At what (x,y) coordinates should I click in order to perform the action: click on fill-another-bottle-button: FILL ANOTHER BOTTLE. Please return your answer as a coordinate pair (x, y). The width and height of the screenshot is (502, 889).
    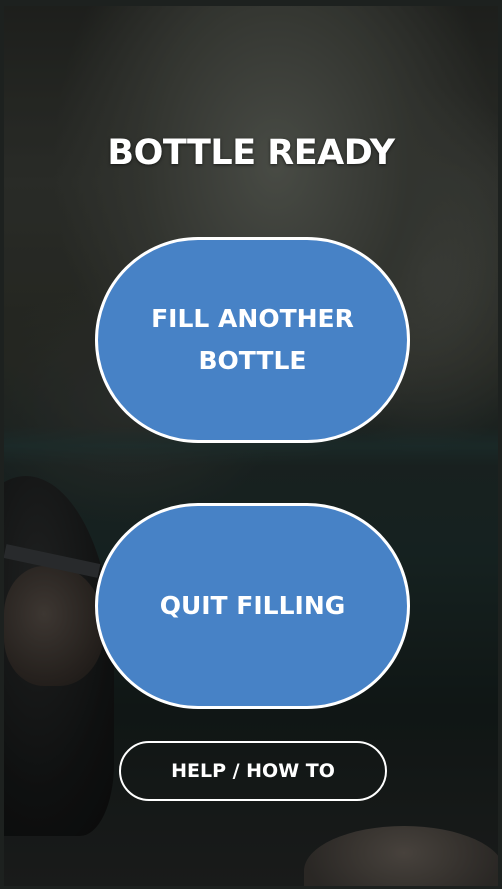
    Looking at the image, I should click on (252, 340).